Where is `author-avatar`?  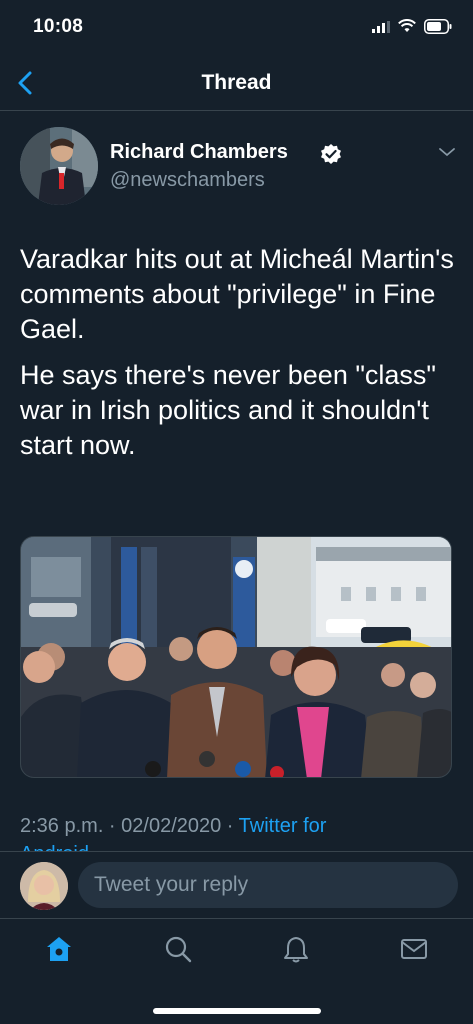
author-avatar is located at coordinates (59, 166).